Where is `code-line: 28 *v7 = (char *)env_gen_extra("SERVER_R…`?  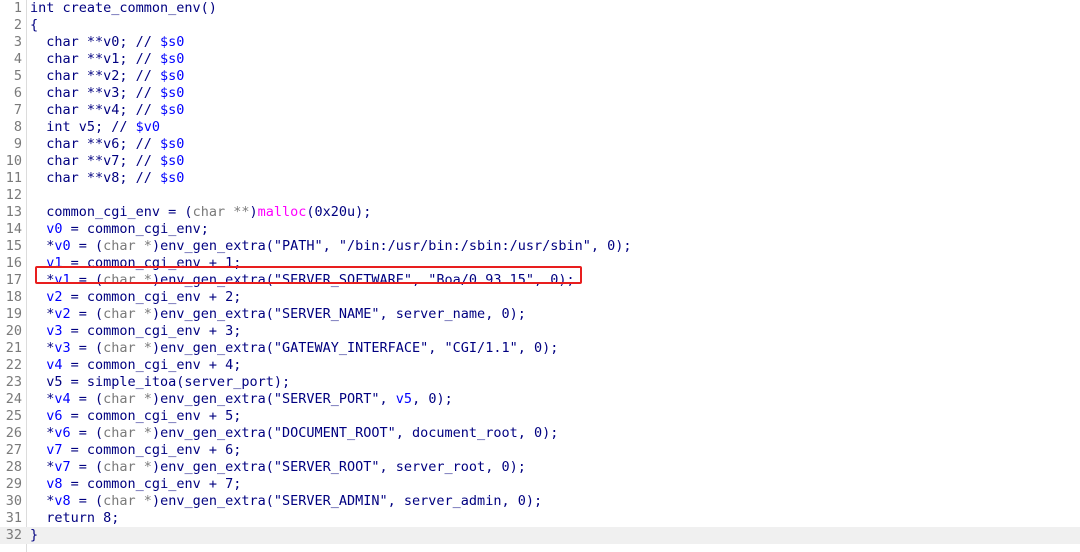
code-line: 28 *v7 = (char *)env_gen_extra("SERVER_R… is located at coordinates (540, 467).